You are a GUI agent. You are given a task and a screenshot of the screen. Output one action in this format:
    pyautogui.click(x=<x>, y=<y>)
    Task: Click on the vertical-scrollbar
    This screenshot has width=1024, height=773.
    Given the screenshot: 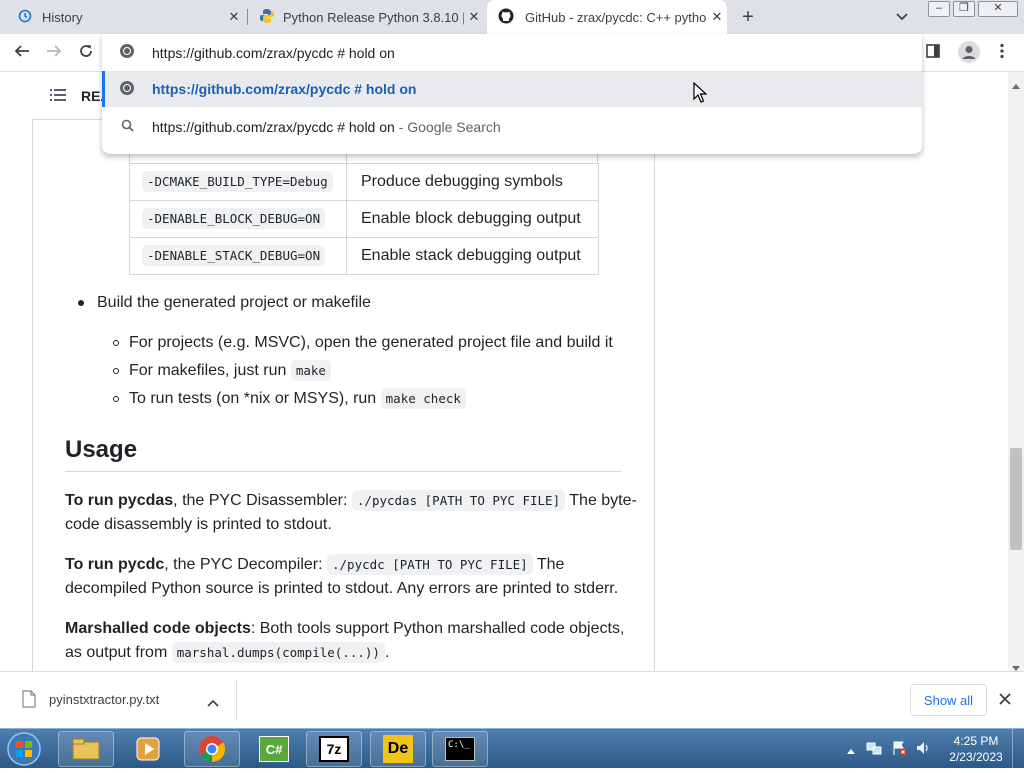 What is the action you would take?
    pyautogui.click(x=1016, y=371)
    